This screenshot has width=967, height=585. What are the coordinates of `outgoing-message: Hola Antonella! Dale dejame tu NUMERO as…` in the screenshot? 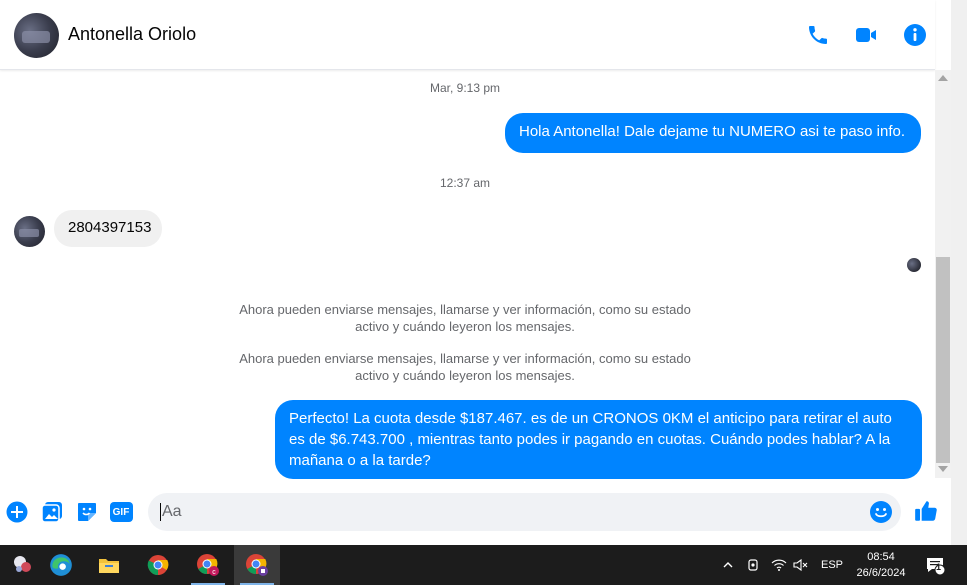 It's located at (713, 133).